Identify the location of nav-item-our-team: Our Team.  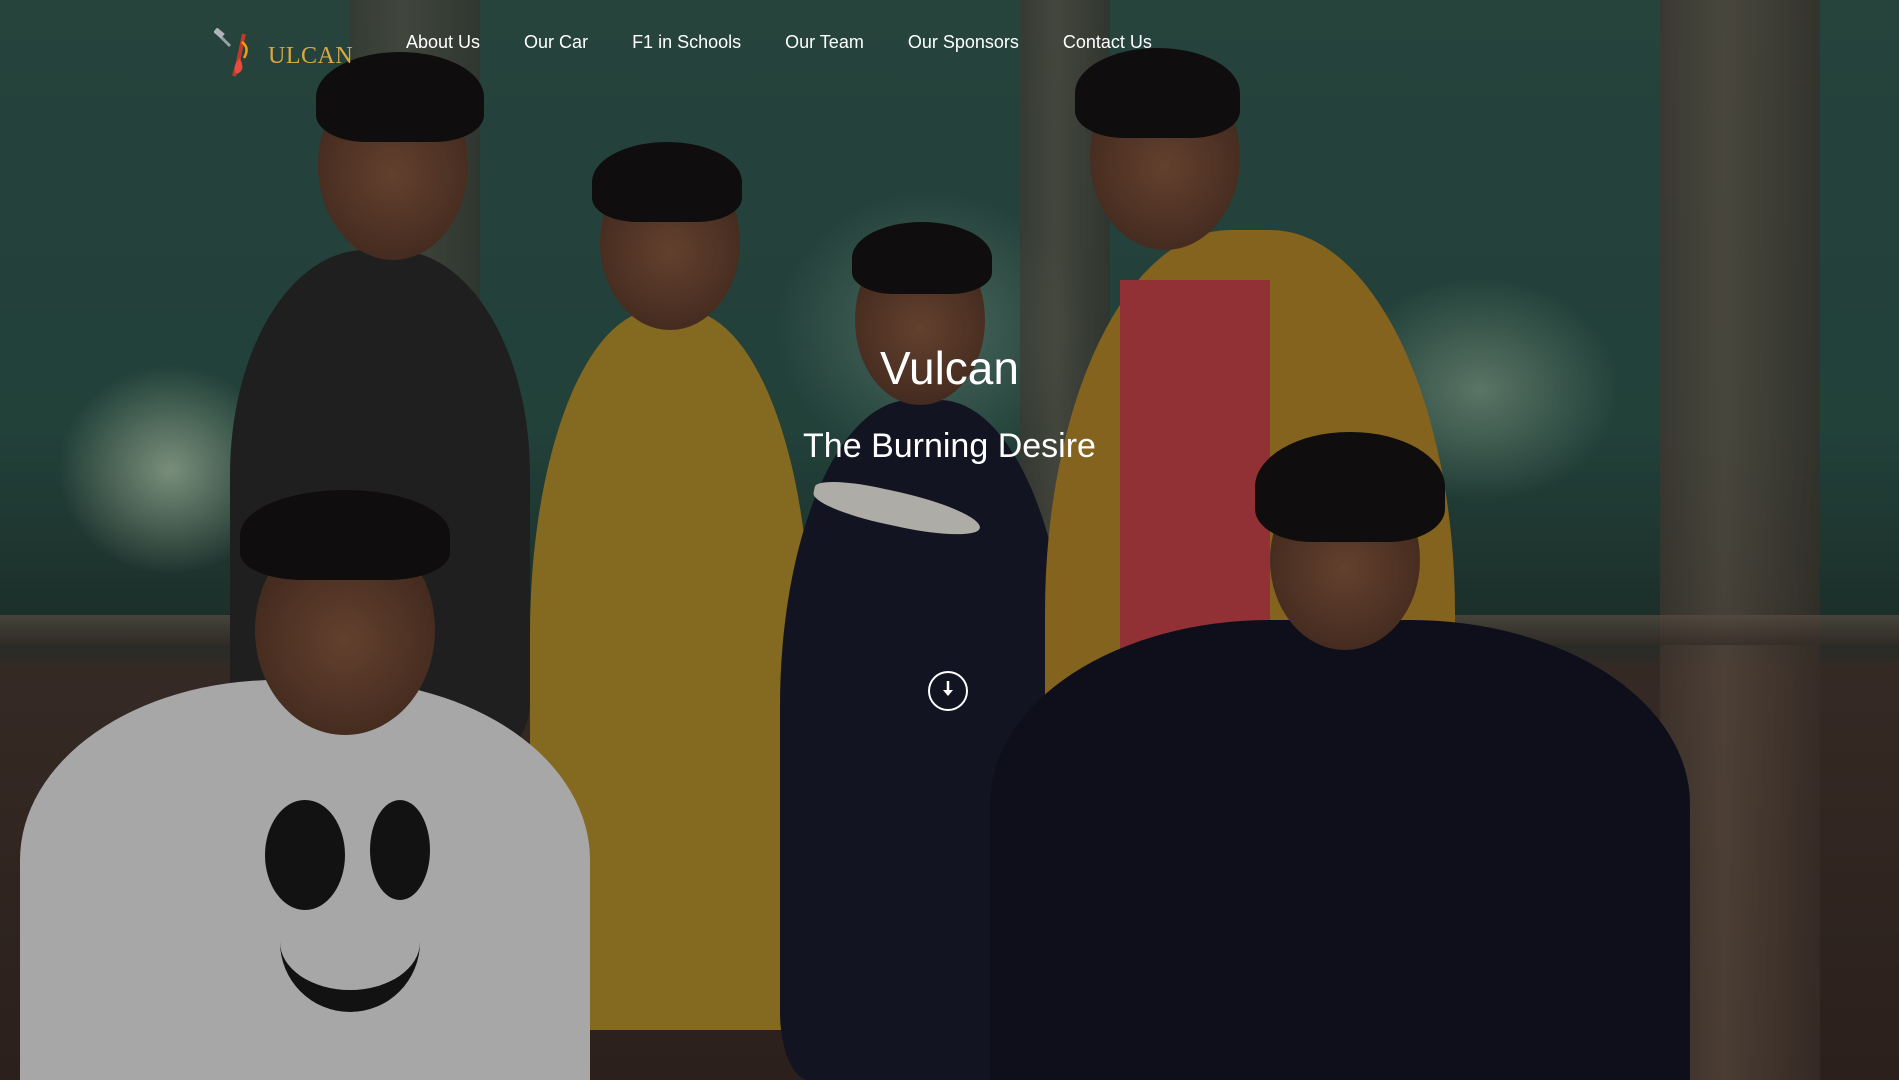
(824, 42).